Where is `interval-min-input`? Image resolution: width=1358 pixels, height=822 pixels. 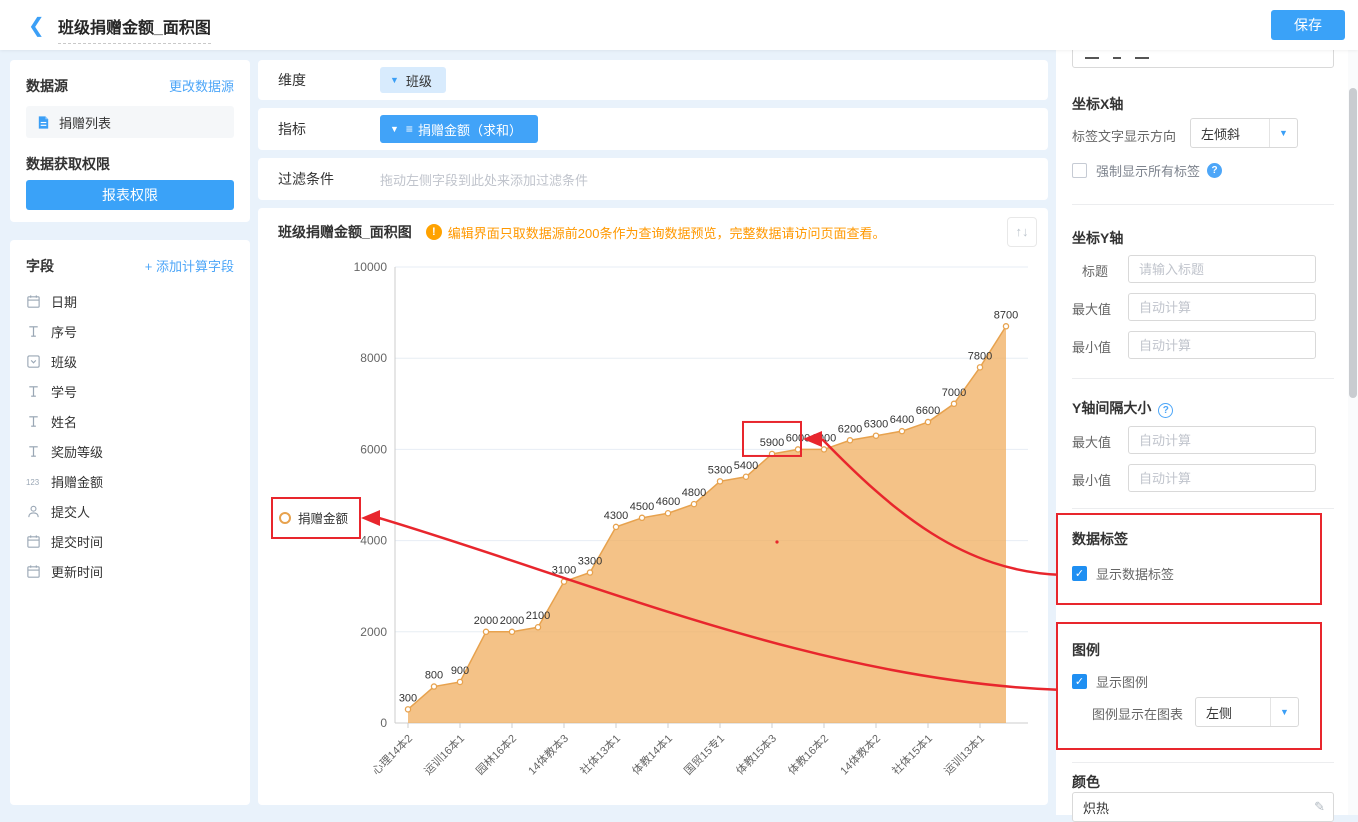
interval-min-input is located at coordinates (1222, 478).